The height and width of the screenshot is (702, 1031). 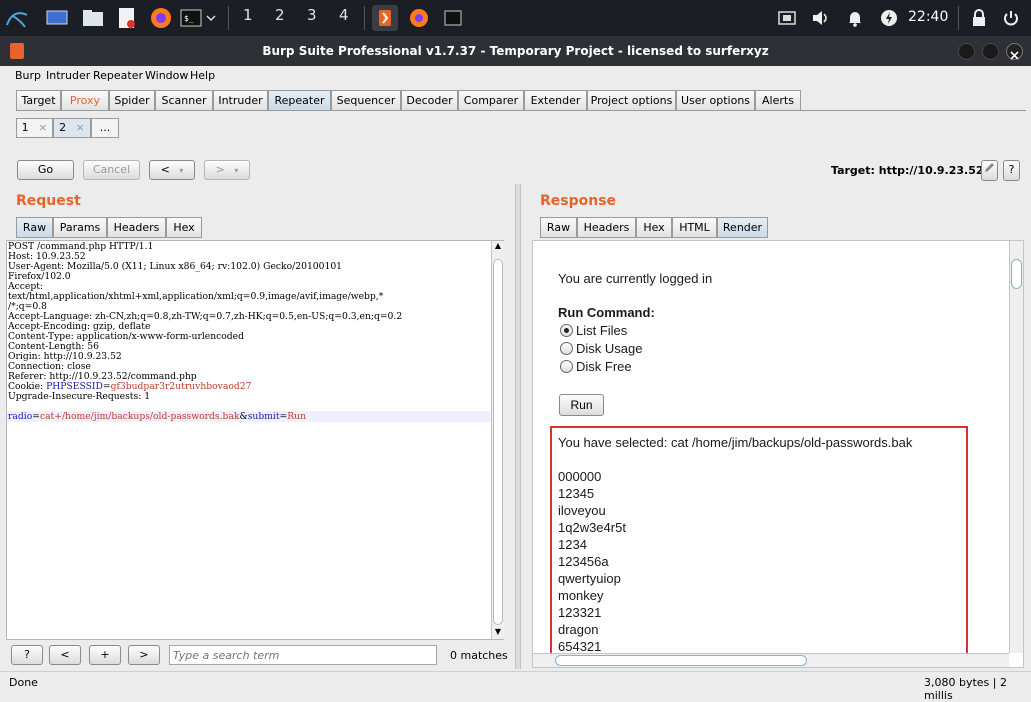 What do you see at coordinates (227, 170) in the screenshot?
I see `forward-button: > ▾` at bounding box center [227, 170].